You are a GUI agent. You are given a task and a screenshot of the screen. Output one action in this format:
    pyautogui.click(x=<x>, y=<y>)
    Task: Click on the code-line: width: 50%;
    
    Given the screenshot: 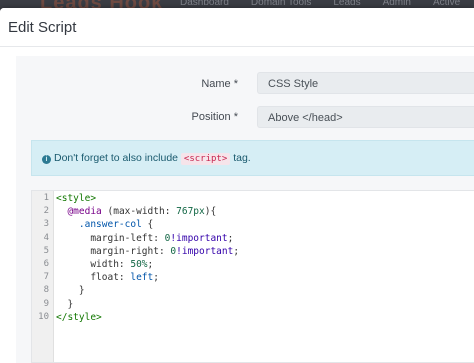 What is the action you would take?
    pyautogui.click(x=104, y=264)
    